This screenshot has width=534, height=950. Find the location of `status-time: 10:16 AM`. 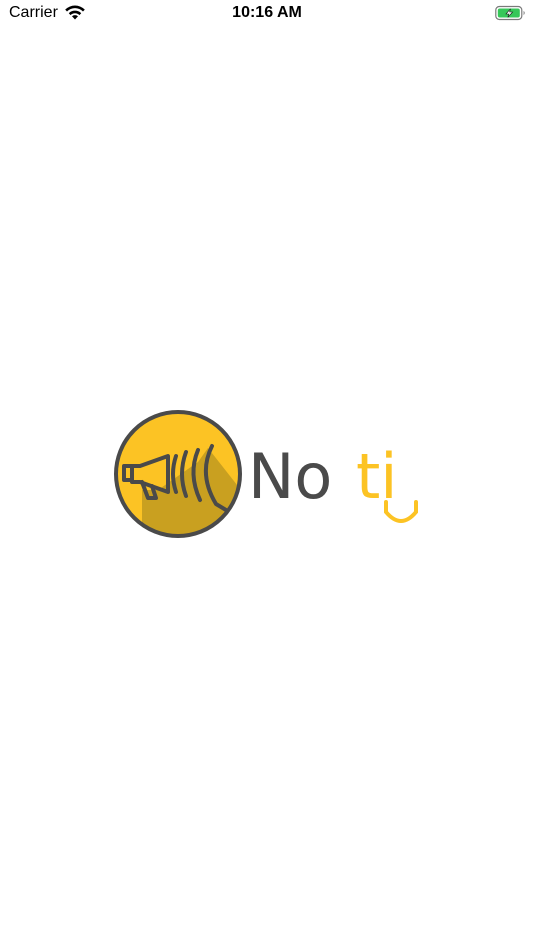

status-time: 10:16 AM is located at coordinates (267, 12).